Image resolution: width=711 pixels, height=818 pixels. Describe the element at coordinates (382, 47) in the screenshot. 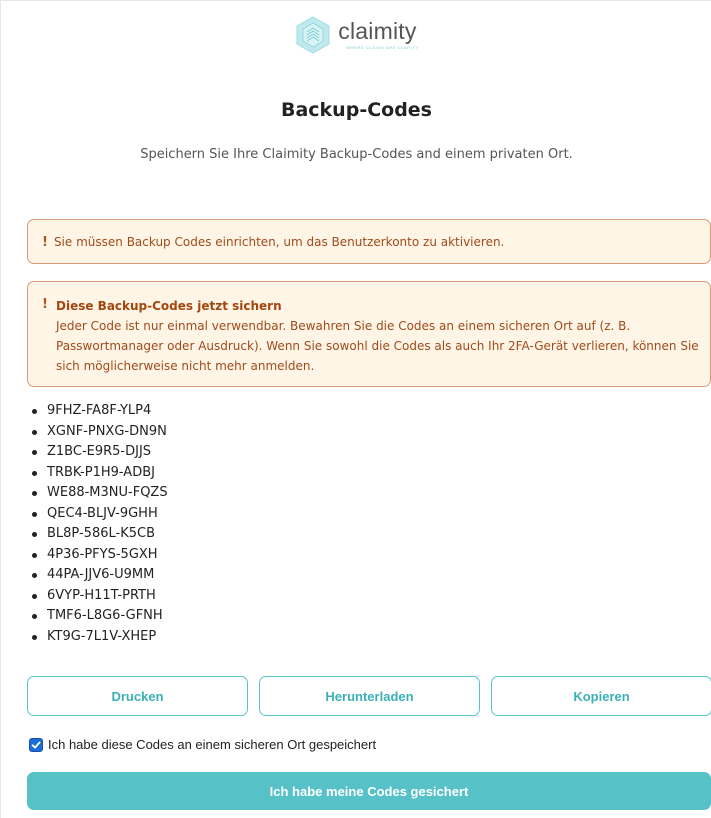

I see `brand-tagline: WHERE CLAIMS ARE CLARITY` at that location.